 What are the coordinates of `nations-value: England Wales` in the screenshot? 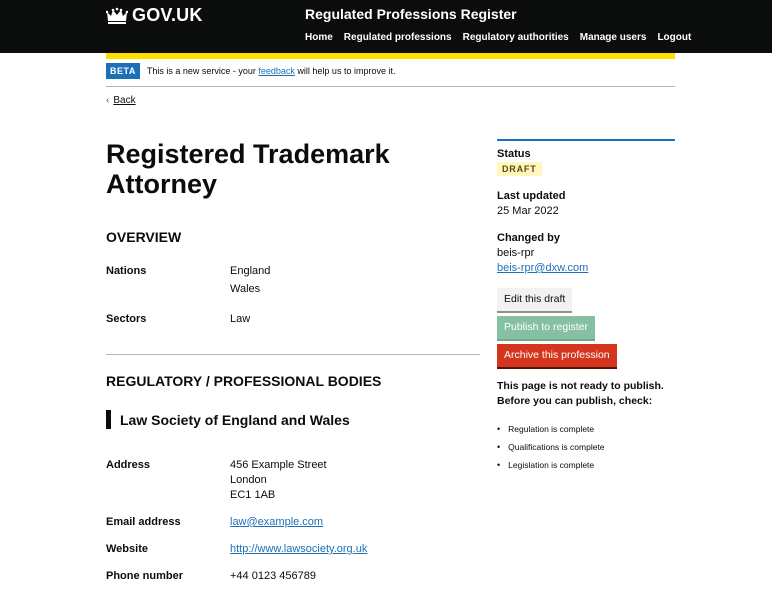 It's located at (250, 280).